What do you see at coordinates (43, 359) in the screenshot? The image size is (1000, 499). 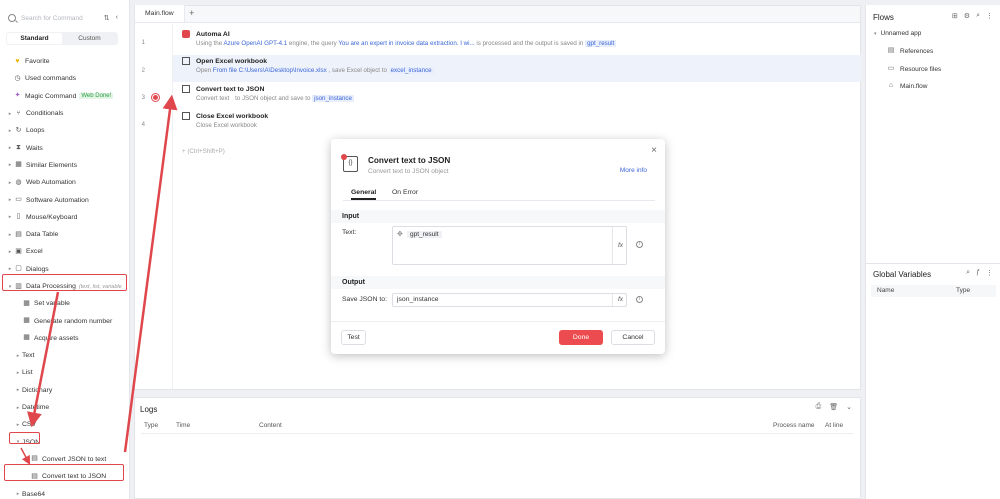 I see `arrow-to-json` at bounding box center [43, 359].